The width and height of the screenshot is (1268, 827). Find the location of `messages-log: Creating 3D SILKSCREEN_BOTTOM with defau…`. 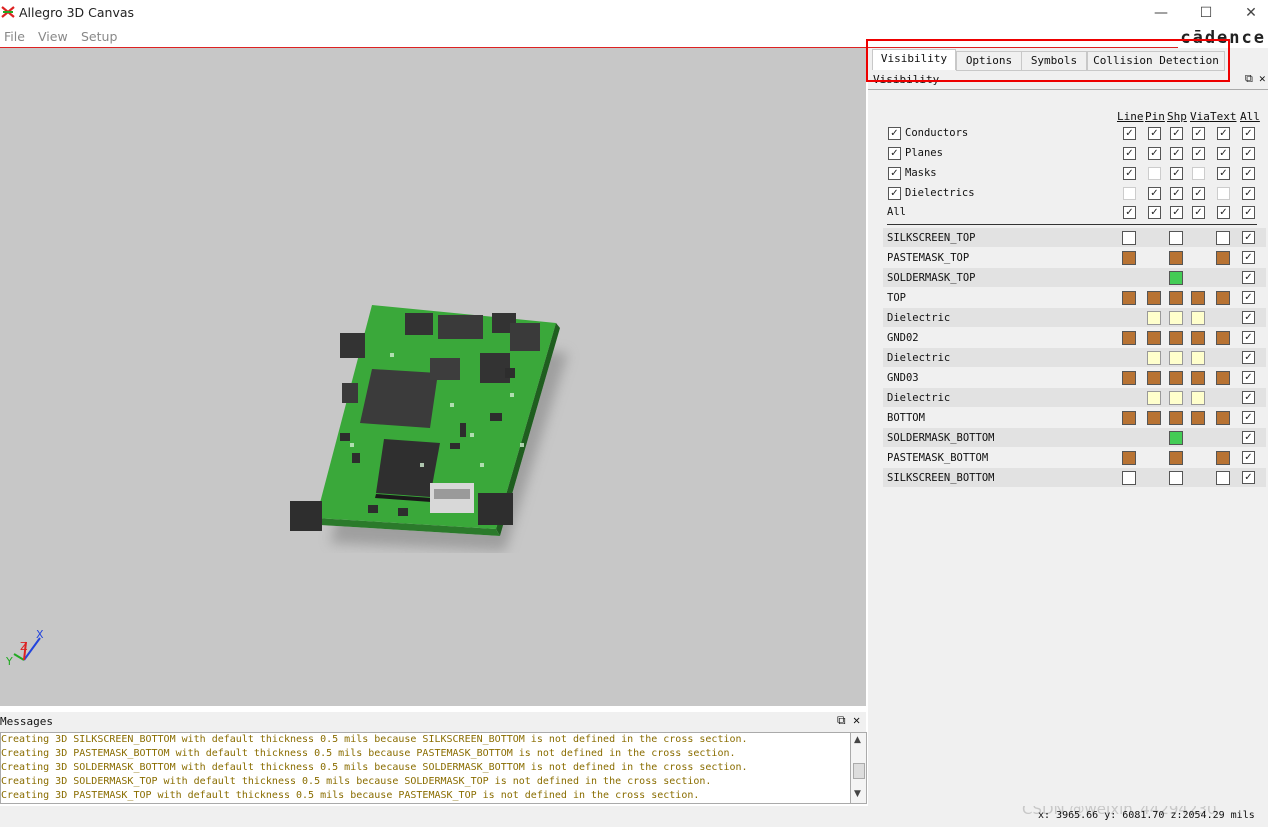

messages-log: Creating 3D SILKSCREEN_BOTTOM with defau… is located at coordinates (425, 768).